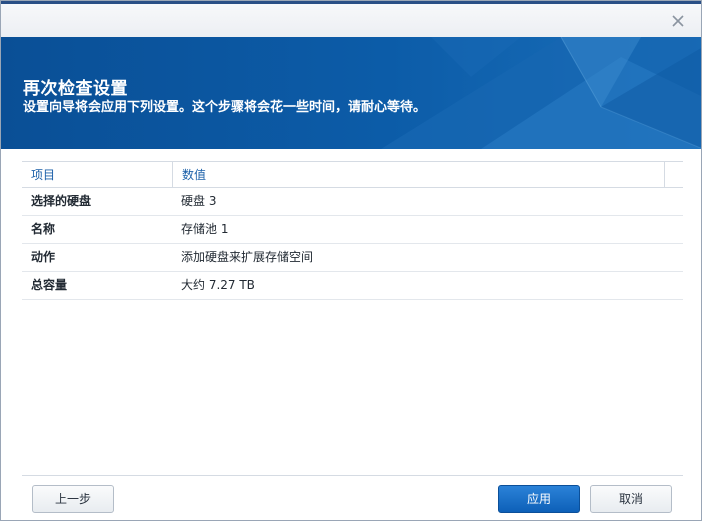  I want to click on row-value: 硬盘 3, so click(199, 201).